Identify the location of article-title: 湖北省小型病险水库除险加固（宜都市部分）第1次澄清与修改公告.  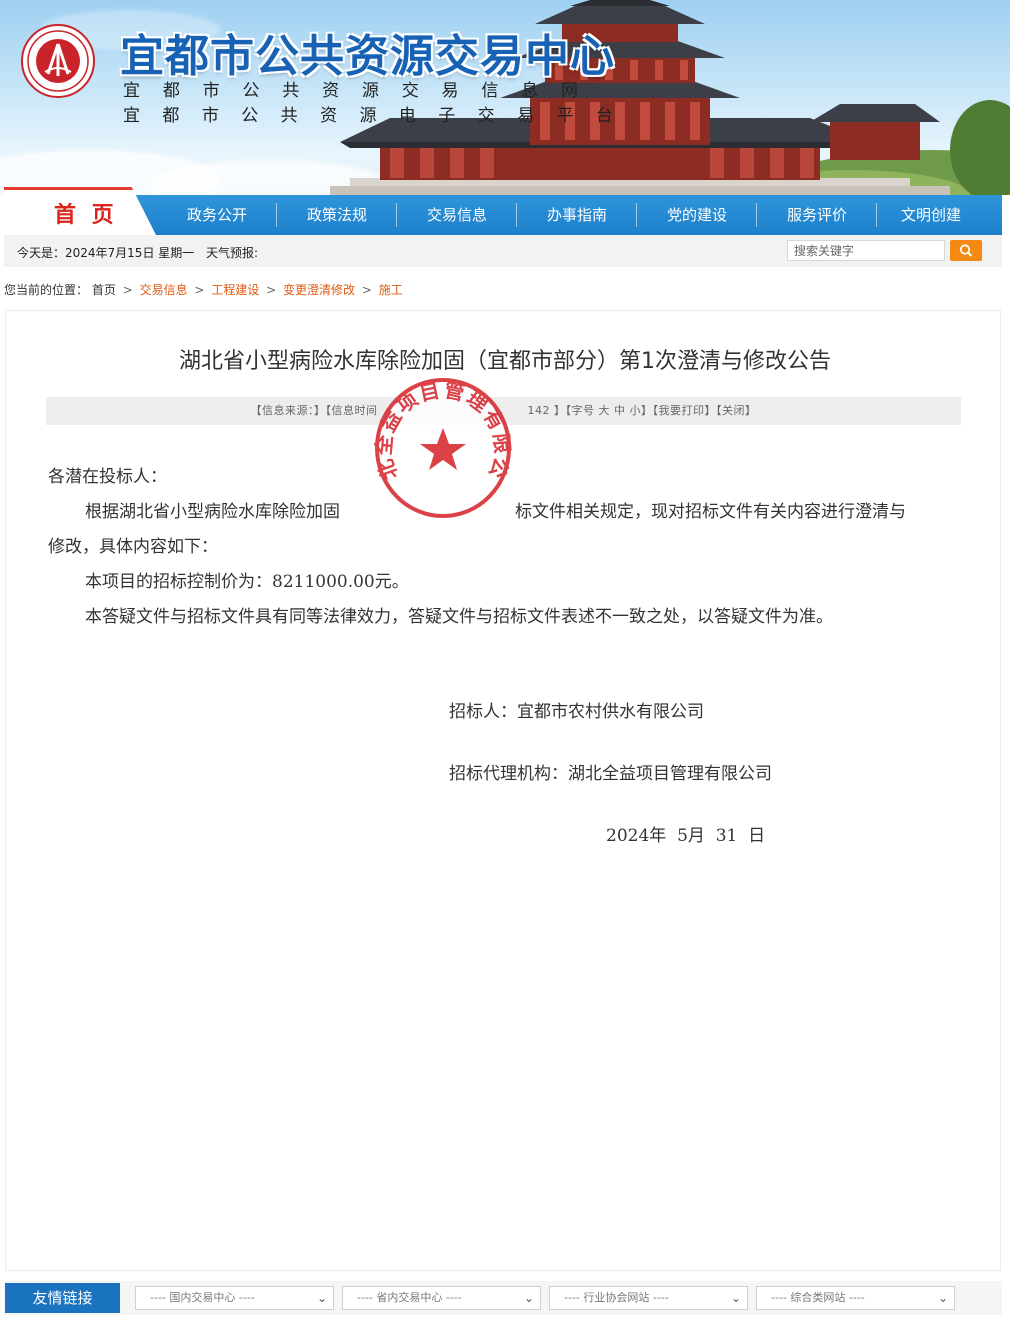
(505, 361).